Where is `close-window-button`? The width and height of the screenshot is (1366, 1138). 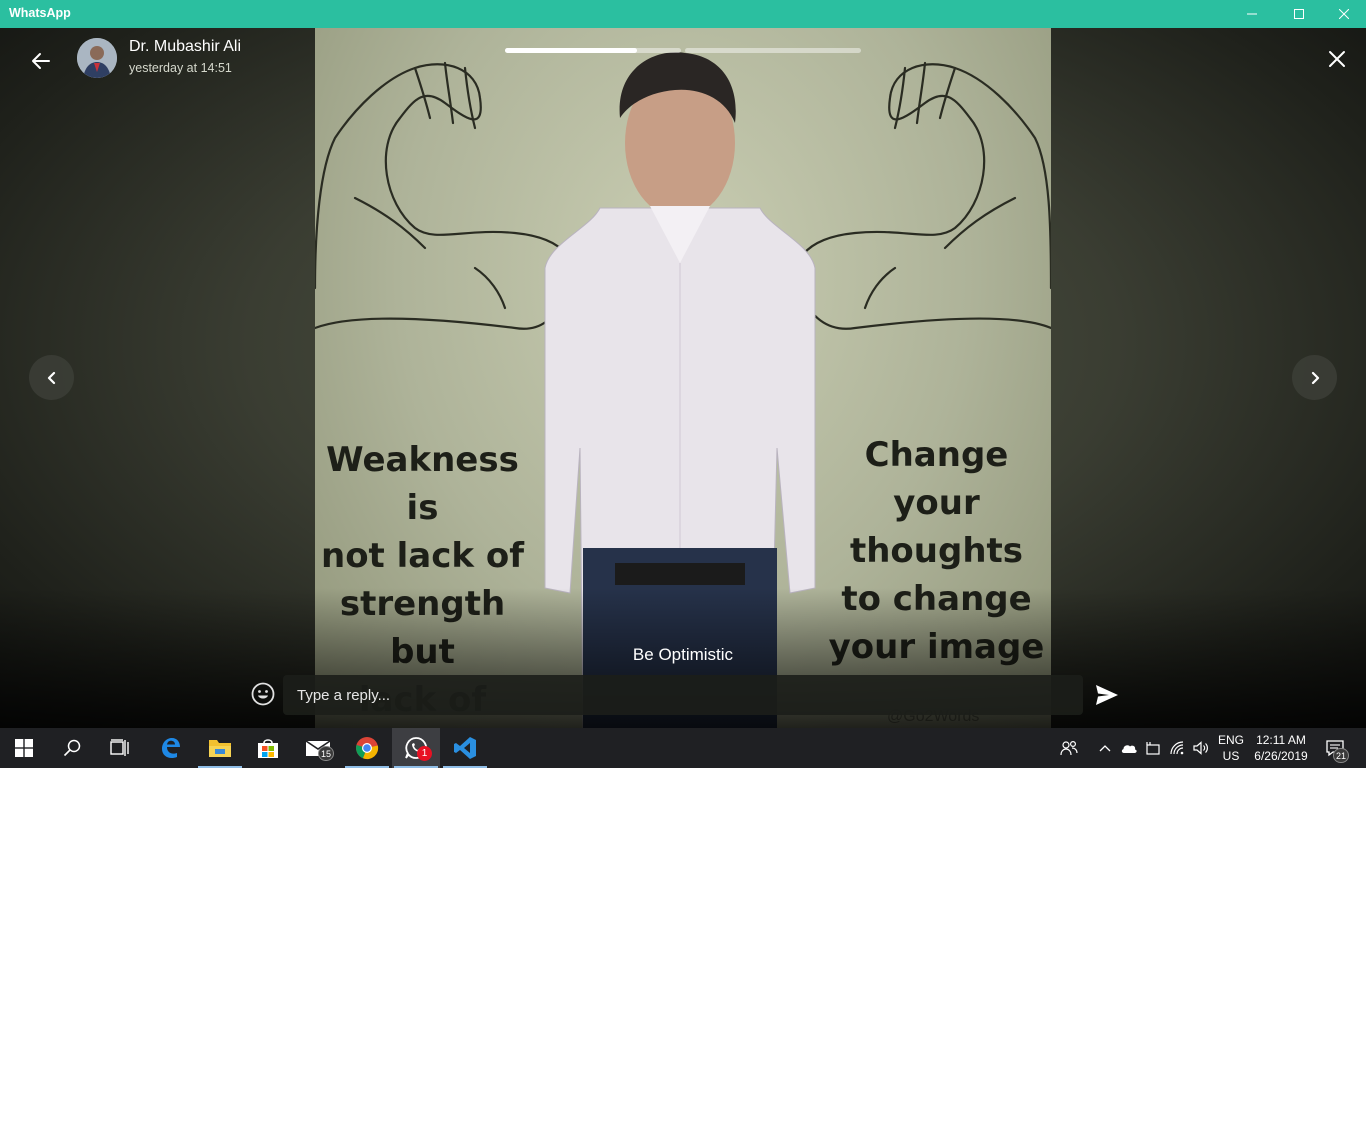 close-window-button is located at coordinates (1343, 14).